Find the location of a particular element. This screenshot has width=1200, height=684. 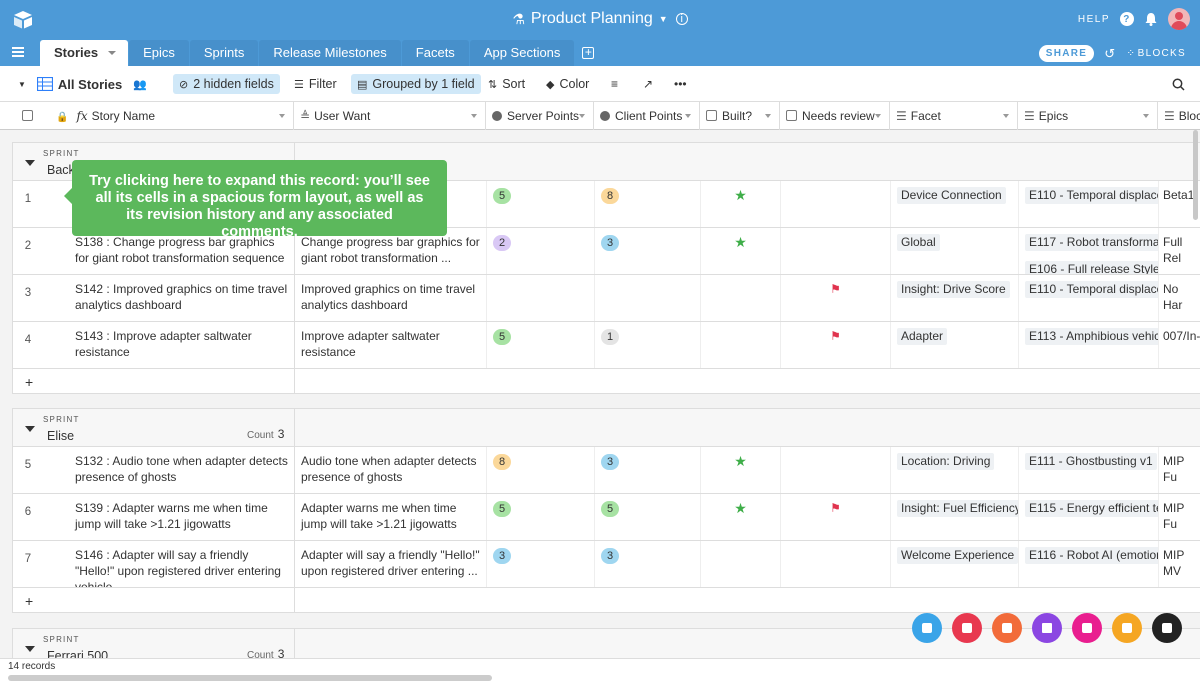

column-user-want: ≜ User Want is located at coordinates (390, 116).